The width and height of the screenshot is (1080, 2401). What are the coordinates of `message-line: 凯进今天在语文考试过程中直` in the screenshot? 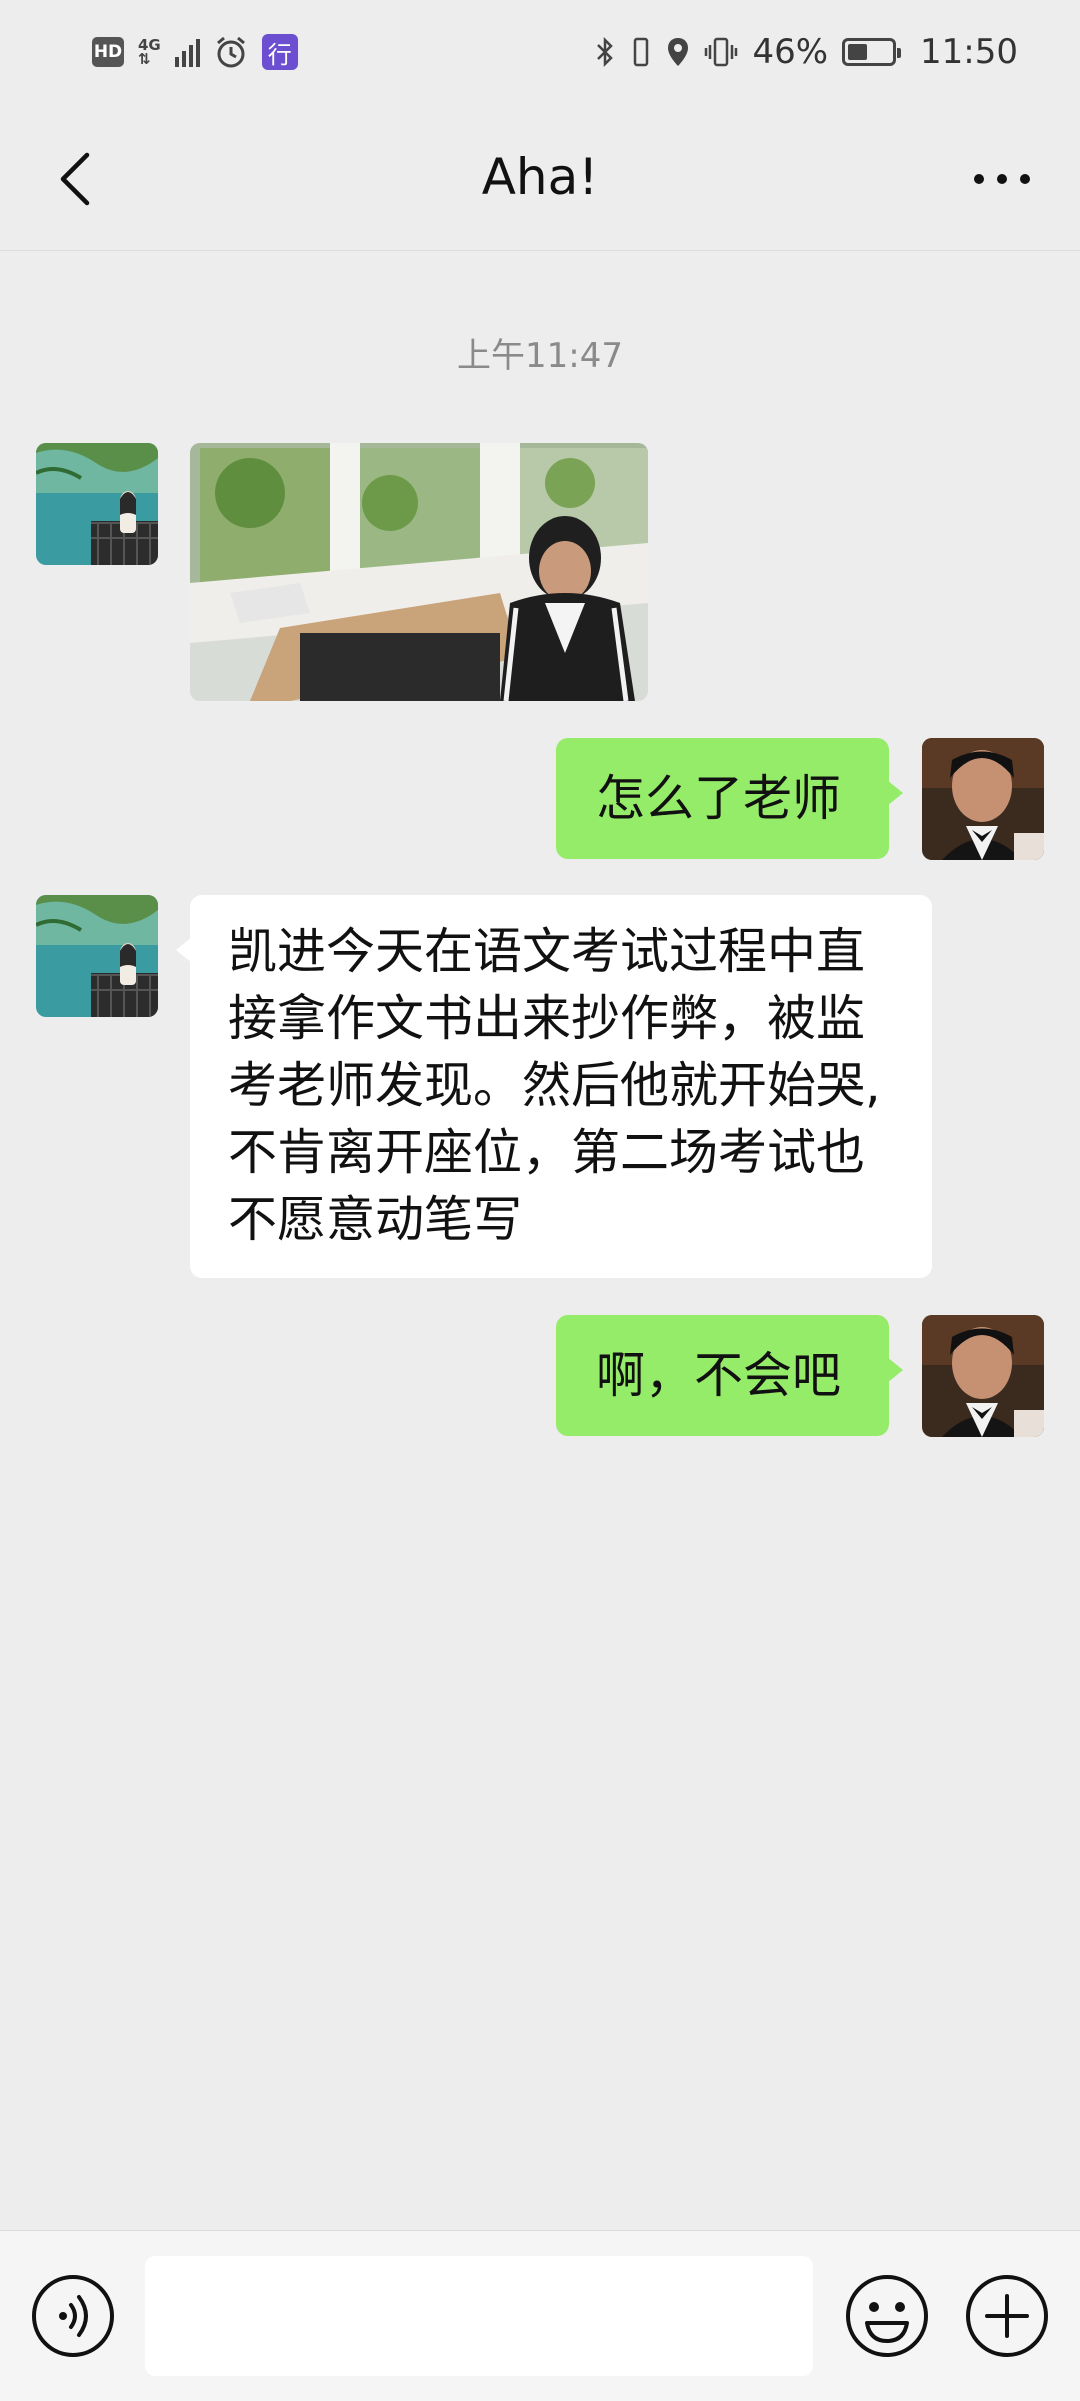 It's located at (547, 951).